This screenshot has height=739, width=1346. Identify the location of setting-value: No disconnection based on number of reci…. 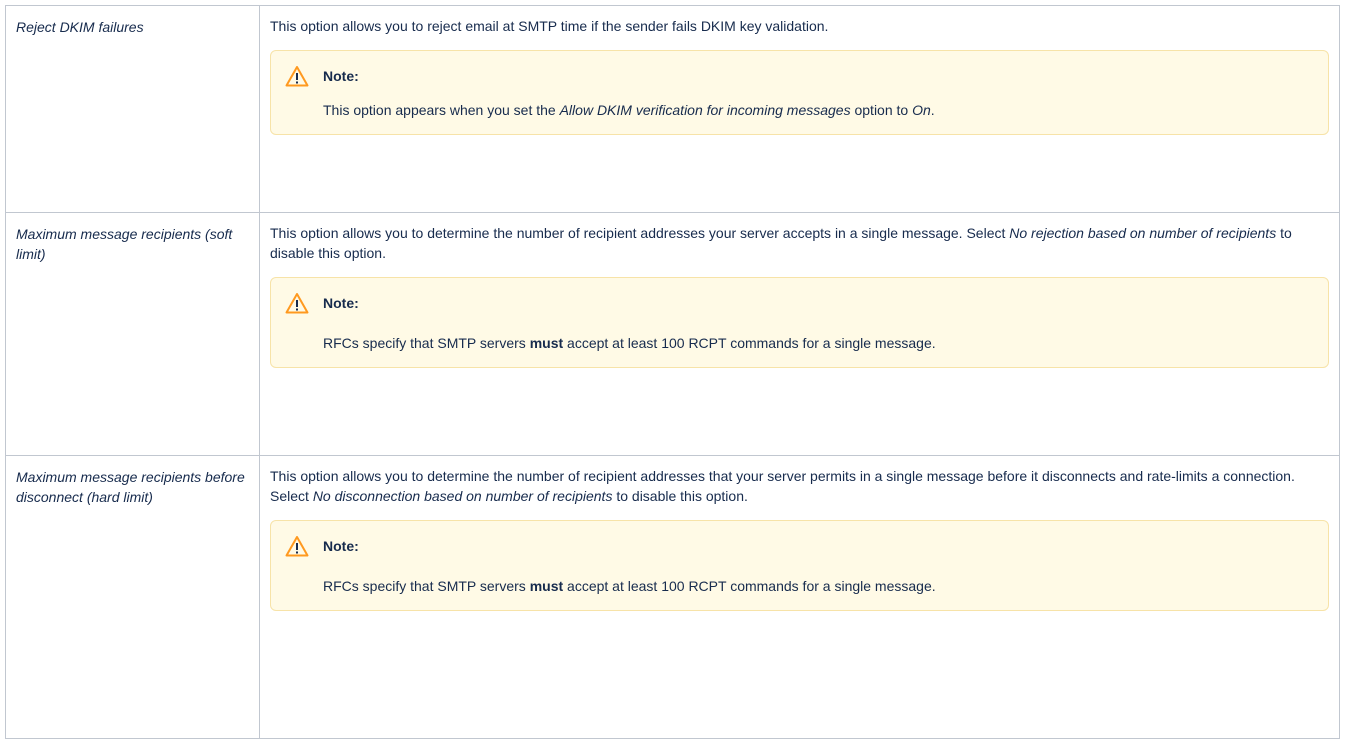
(462, 496).